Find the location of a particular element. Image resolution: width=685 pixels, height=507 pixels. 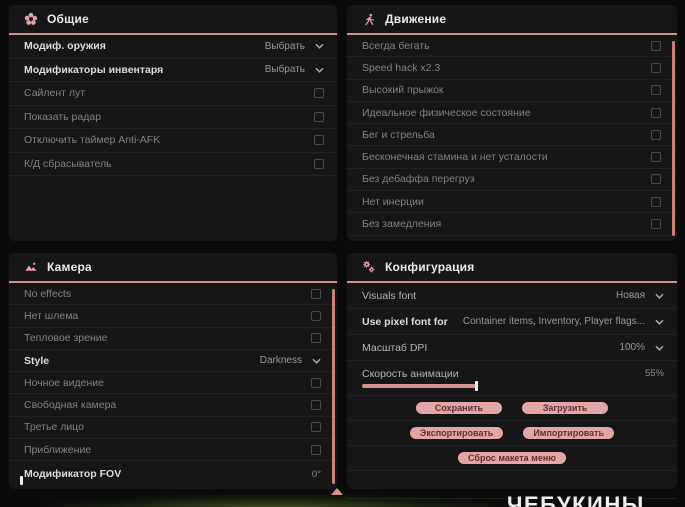

setting-row: Модиф. оружия Выбрать is located at coordinates (173, 47).